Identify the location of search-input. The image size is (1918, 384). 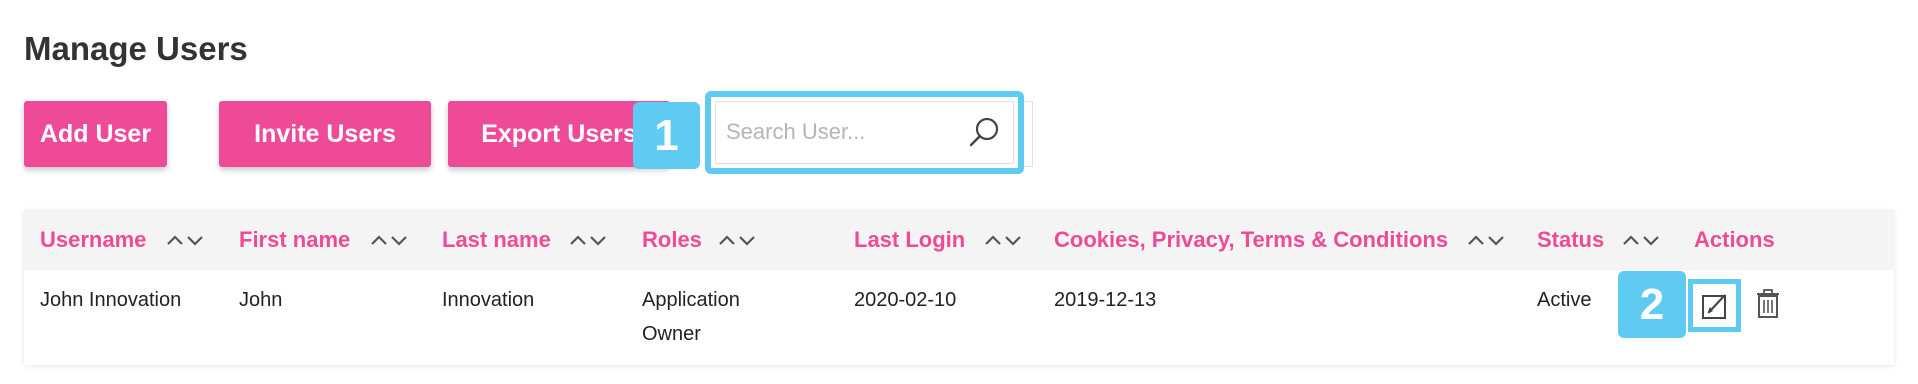
(846, 132).